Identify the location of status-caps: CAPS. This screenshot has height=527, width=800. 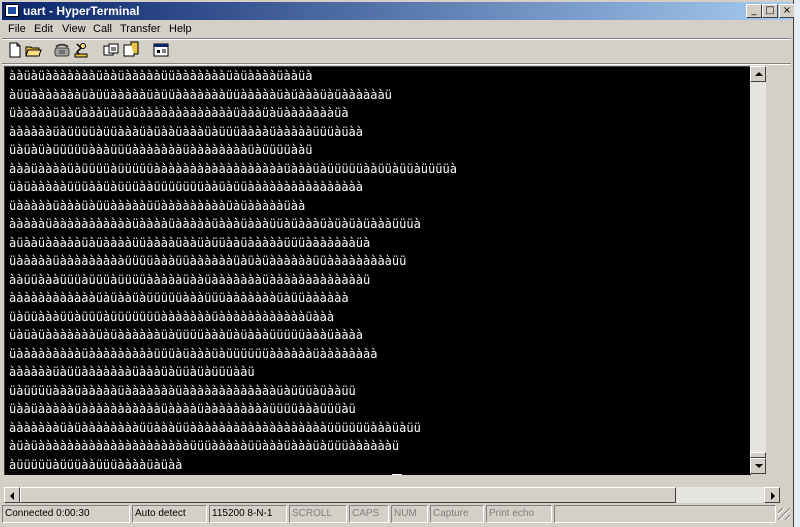
(369, 514).